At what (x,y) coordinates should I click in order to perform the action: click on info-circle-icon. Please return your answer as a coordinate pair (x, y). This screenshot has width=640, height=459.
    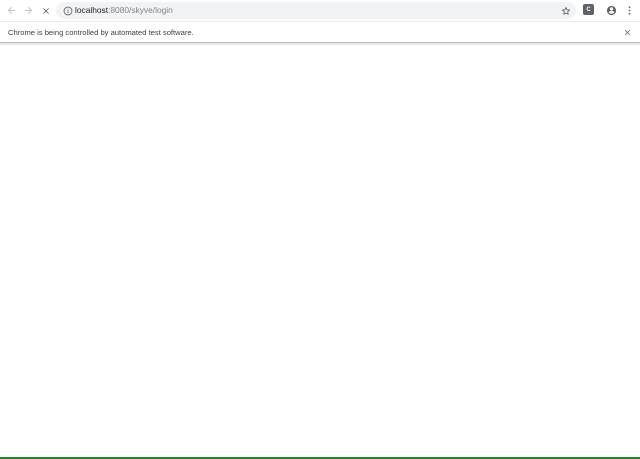
    Looking at the image, I should click on (67, 10).